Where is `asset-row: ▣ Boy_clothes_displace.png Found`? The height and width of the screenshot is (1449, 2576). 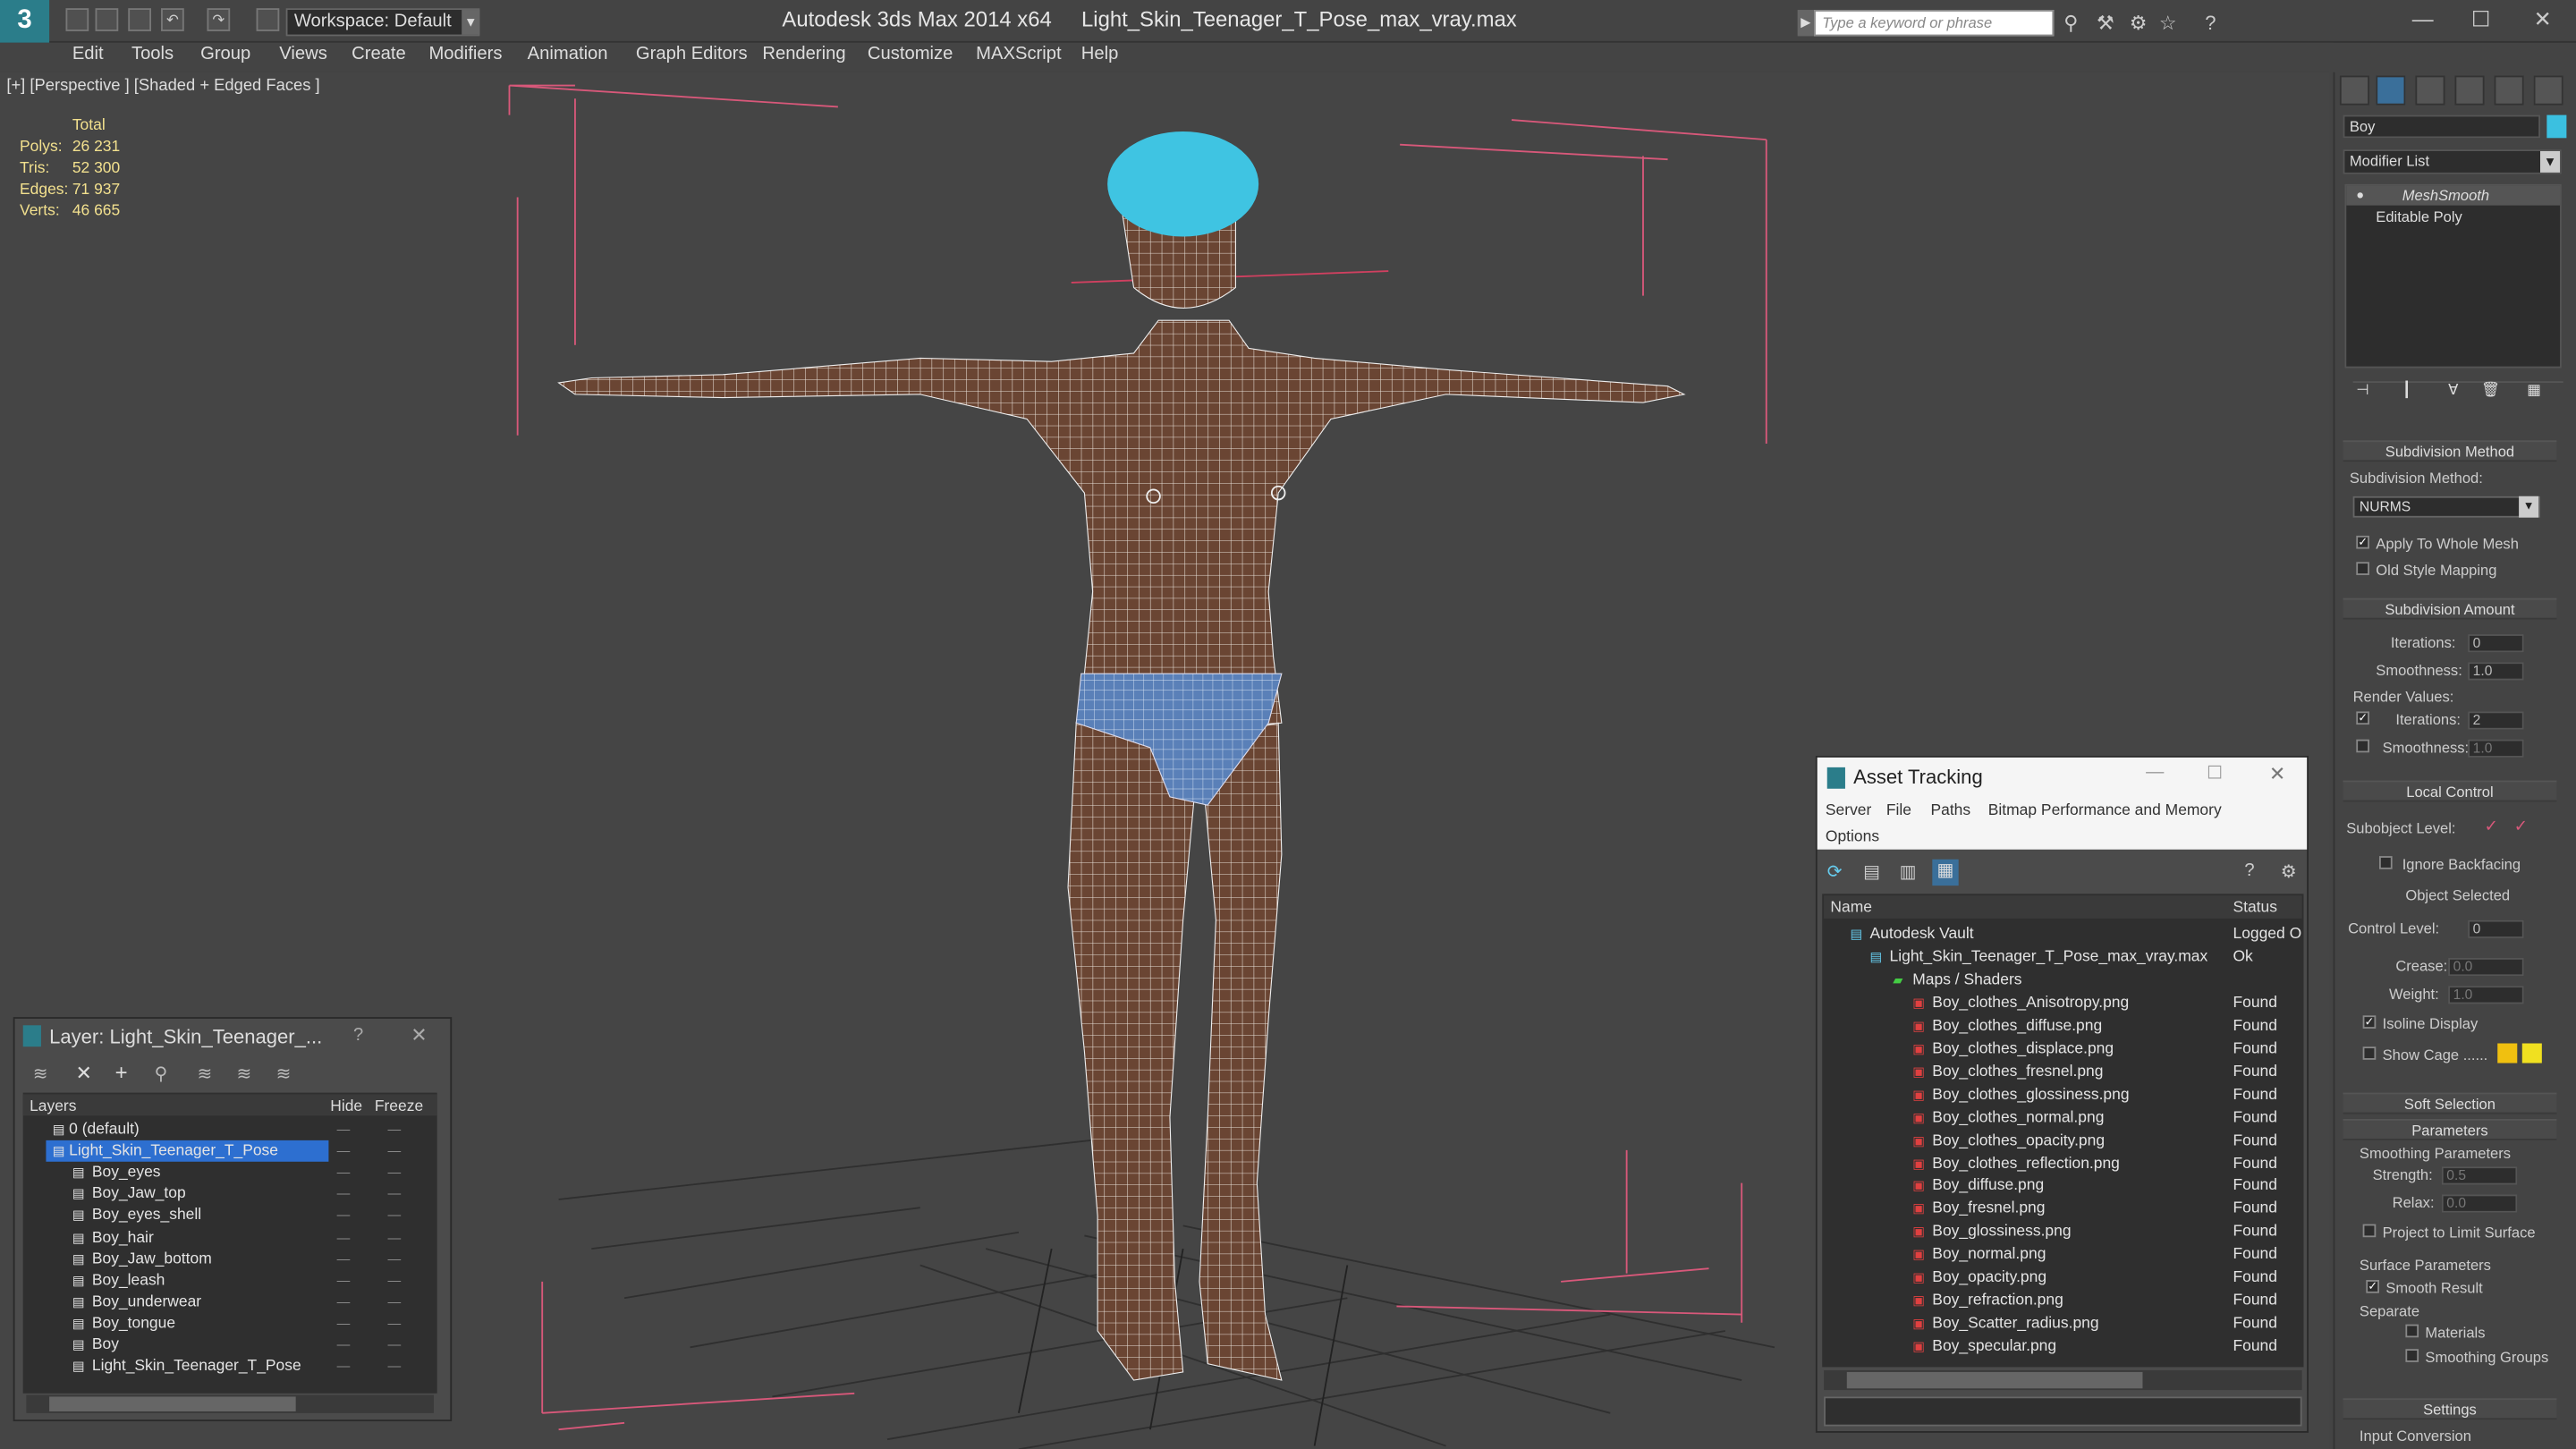
asset-row: ▣ Boy_clothes_displace.png Found is located at coordinates (2063, 1049).